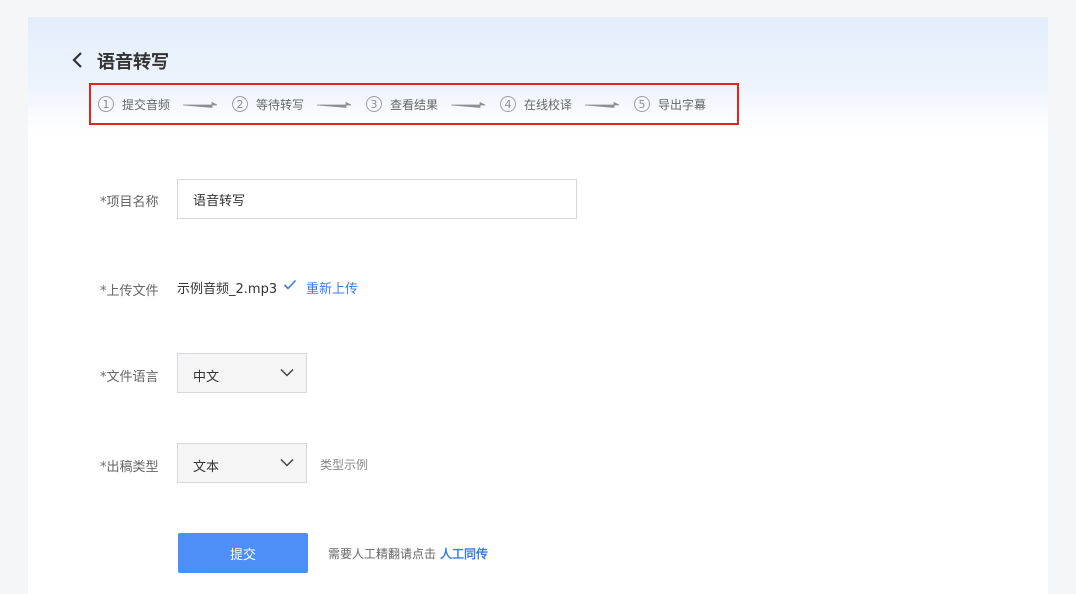 The height and width of the screenshot is (594, 1076). I want to click on step-4: 4 在线校译, so click(536, 104).